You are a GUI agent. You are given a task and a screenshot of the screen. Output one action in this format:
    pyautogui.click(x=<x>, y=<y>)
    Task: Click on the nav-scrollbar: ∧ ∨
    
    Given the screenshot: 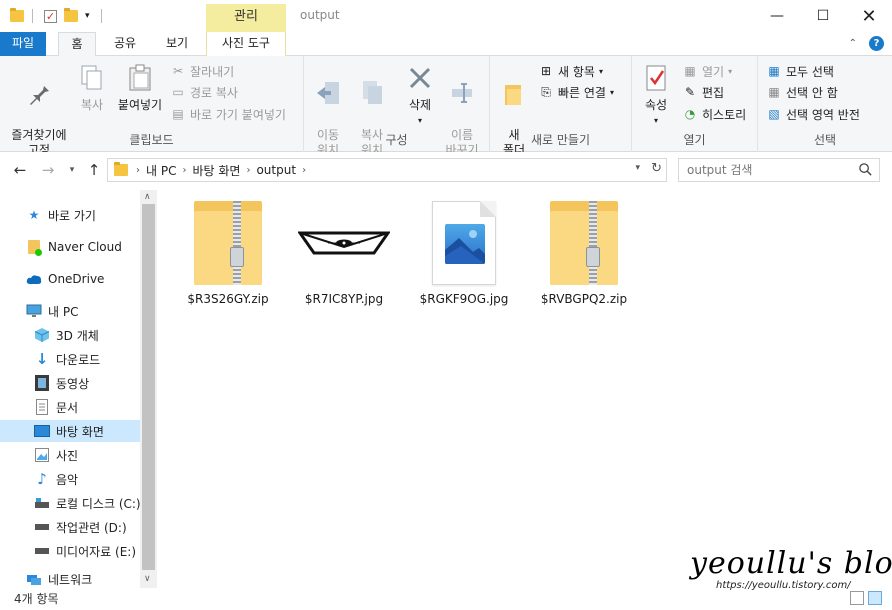 What is the action you would take?
    pyautogui.click(x=148, y=389)
    